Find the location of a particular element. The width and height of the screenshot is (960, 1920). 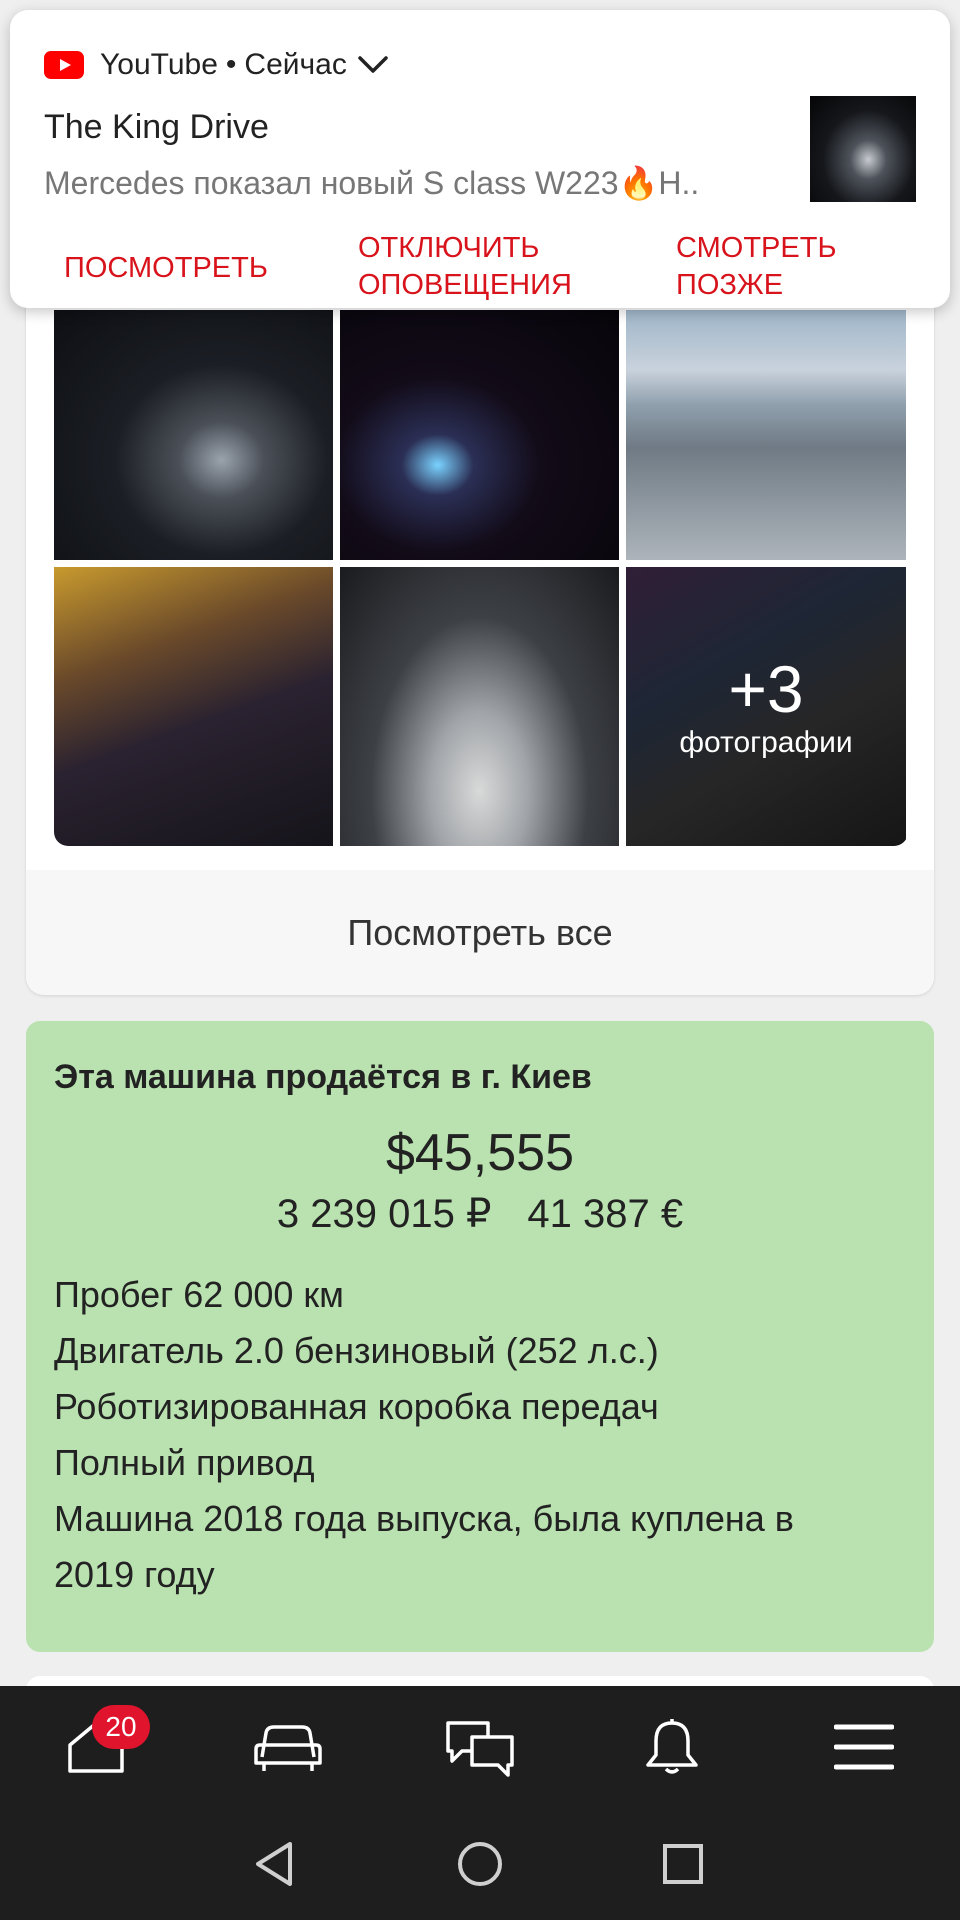

notification-text: Mercedes показал новый S class W223🔥Н.. is located at coordinates (372, 183).